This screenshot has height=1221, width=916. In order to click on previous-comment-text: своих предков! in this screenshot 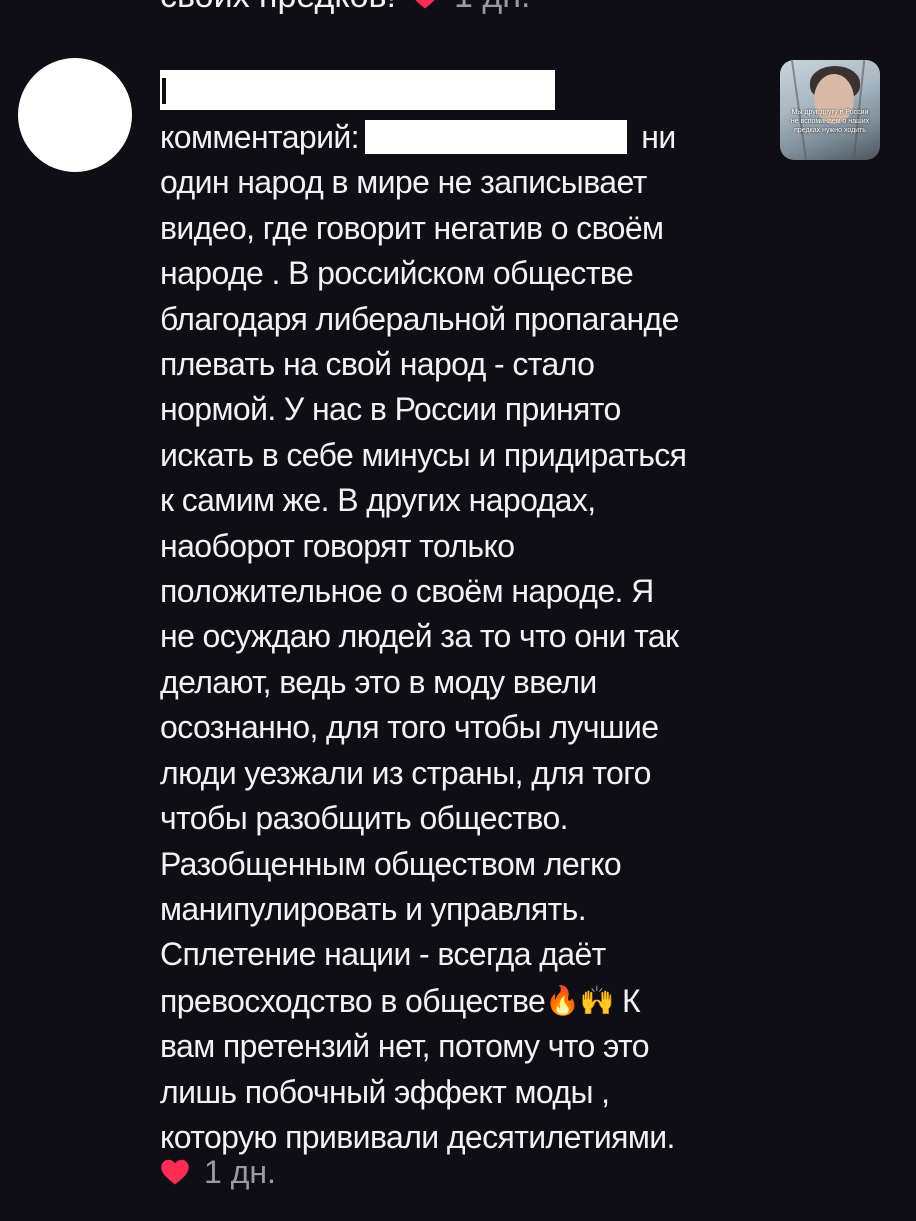, I will do `click(278, 8)`.